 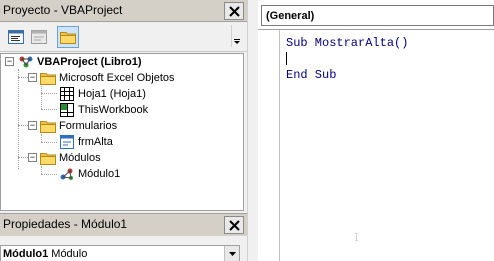 What do you see at coordinates (67, 94) in the screenshot?
I see `worksheet-icon` at bounding box center [67, 94].